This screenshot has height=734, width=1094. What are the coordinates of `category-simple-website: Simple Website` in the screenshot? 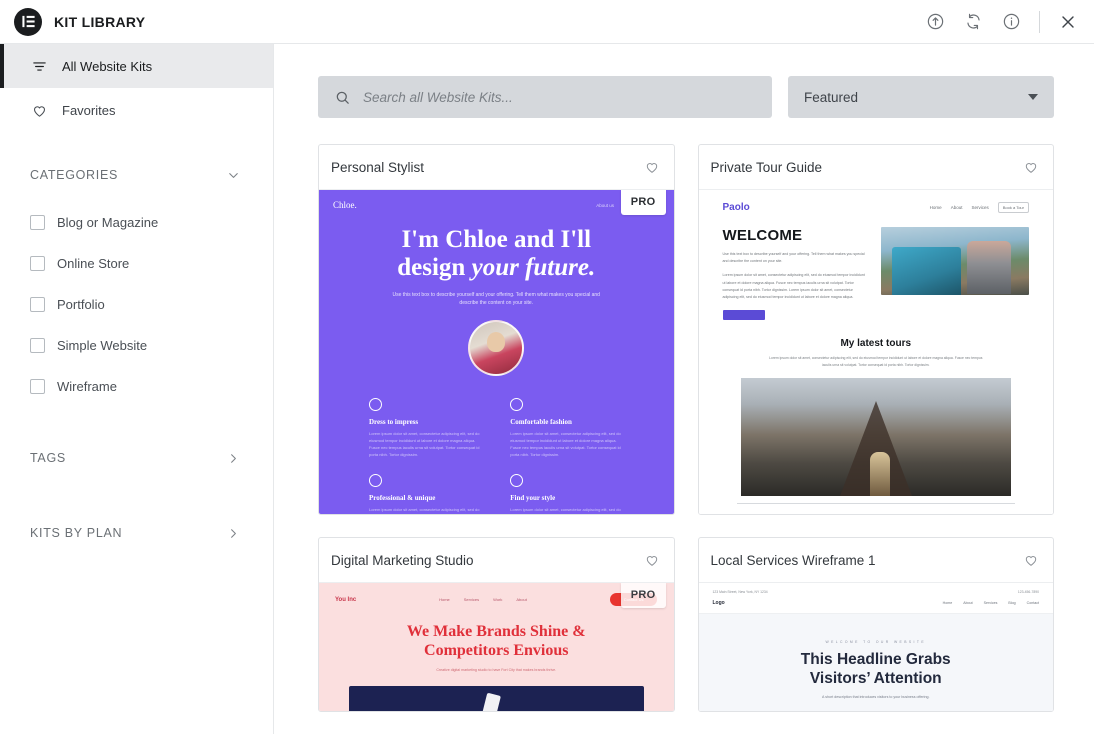 It's located at (136, 345).